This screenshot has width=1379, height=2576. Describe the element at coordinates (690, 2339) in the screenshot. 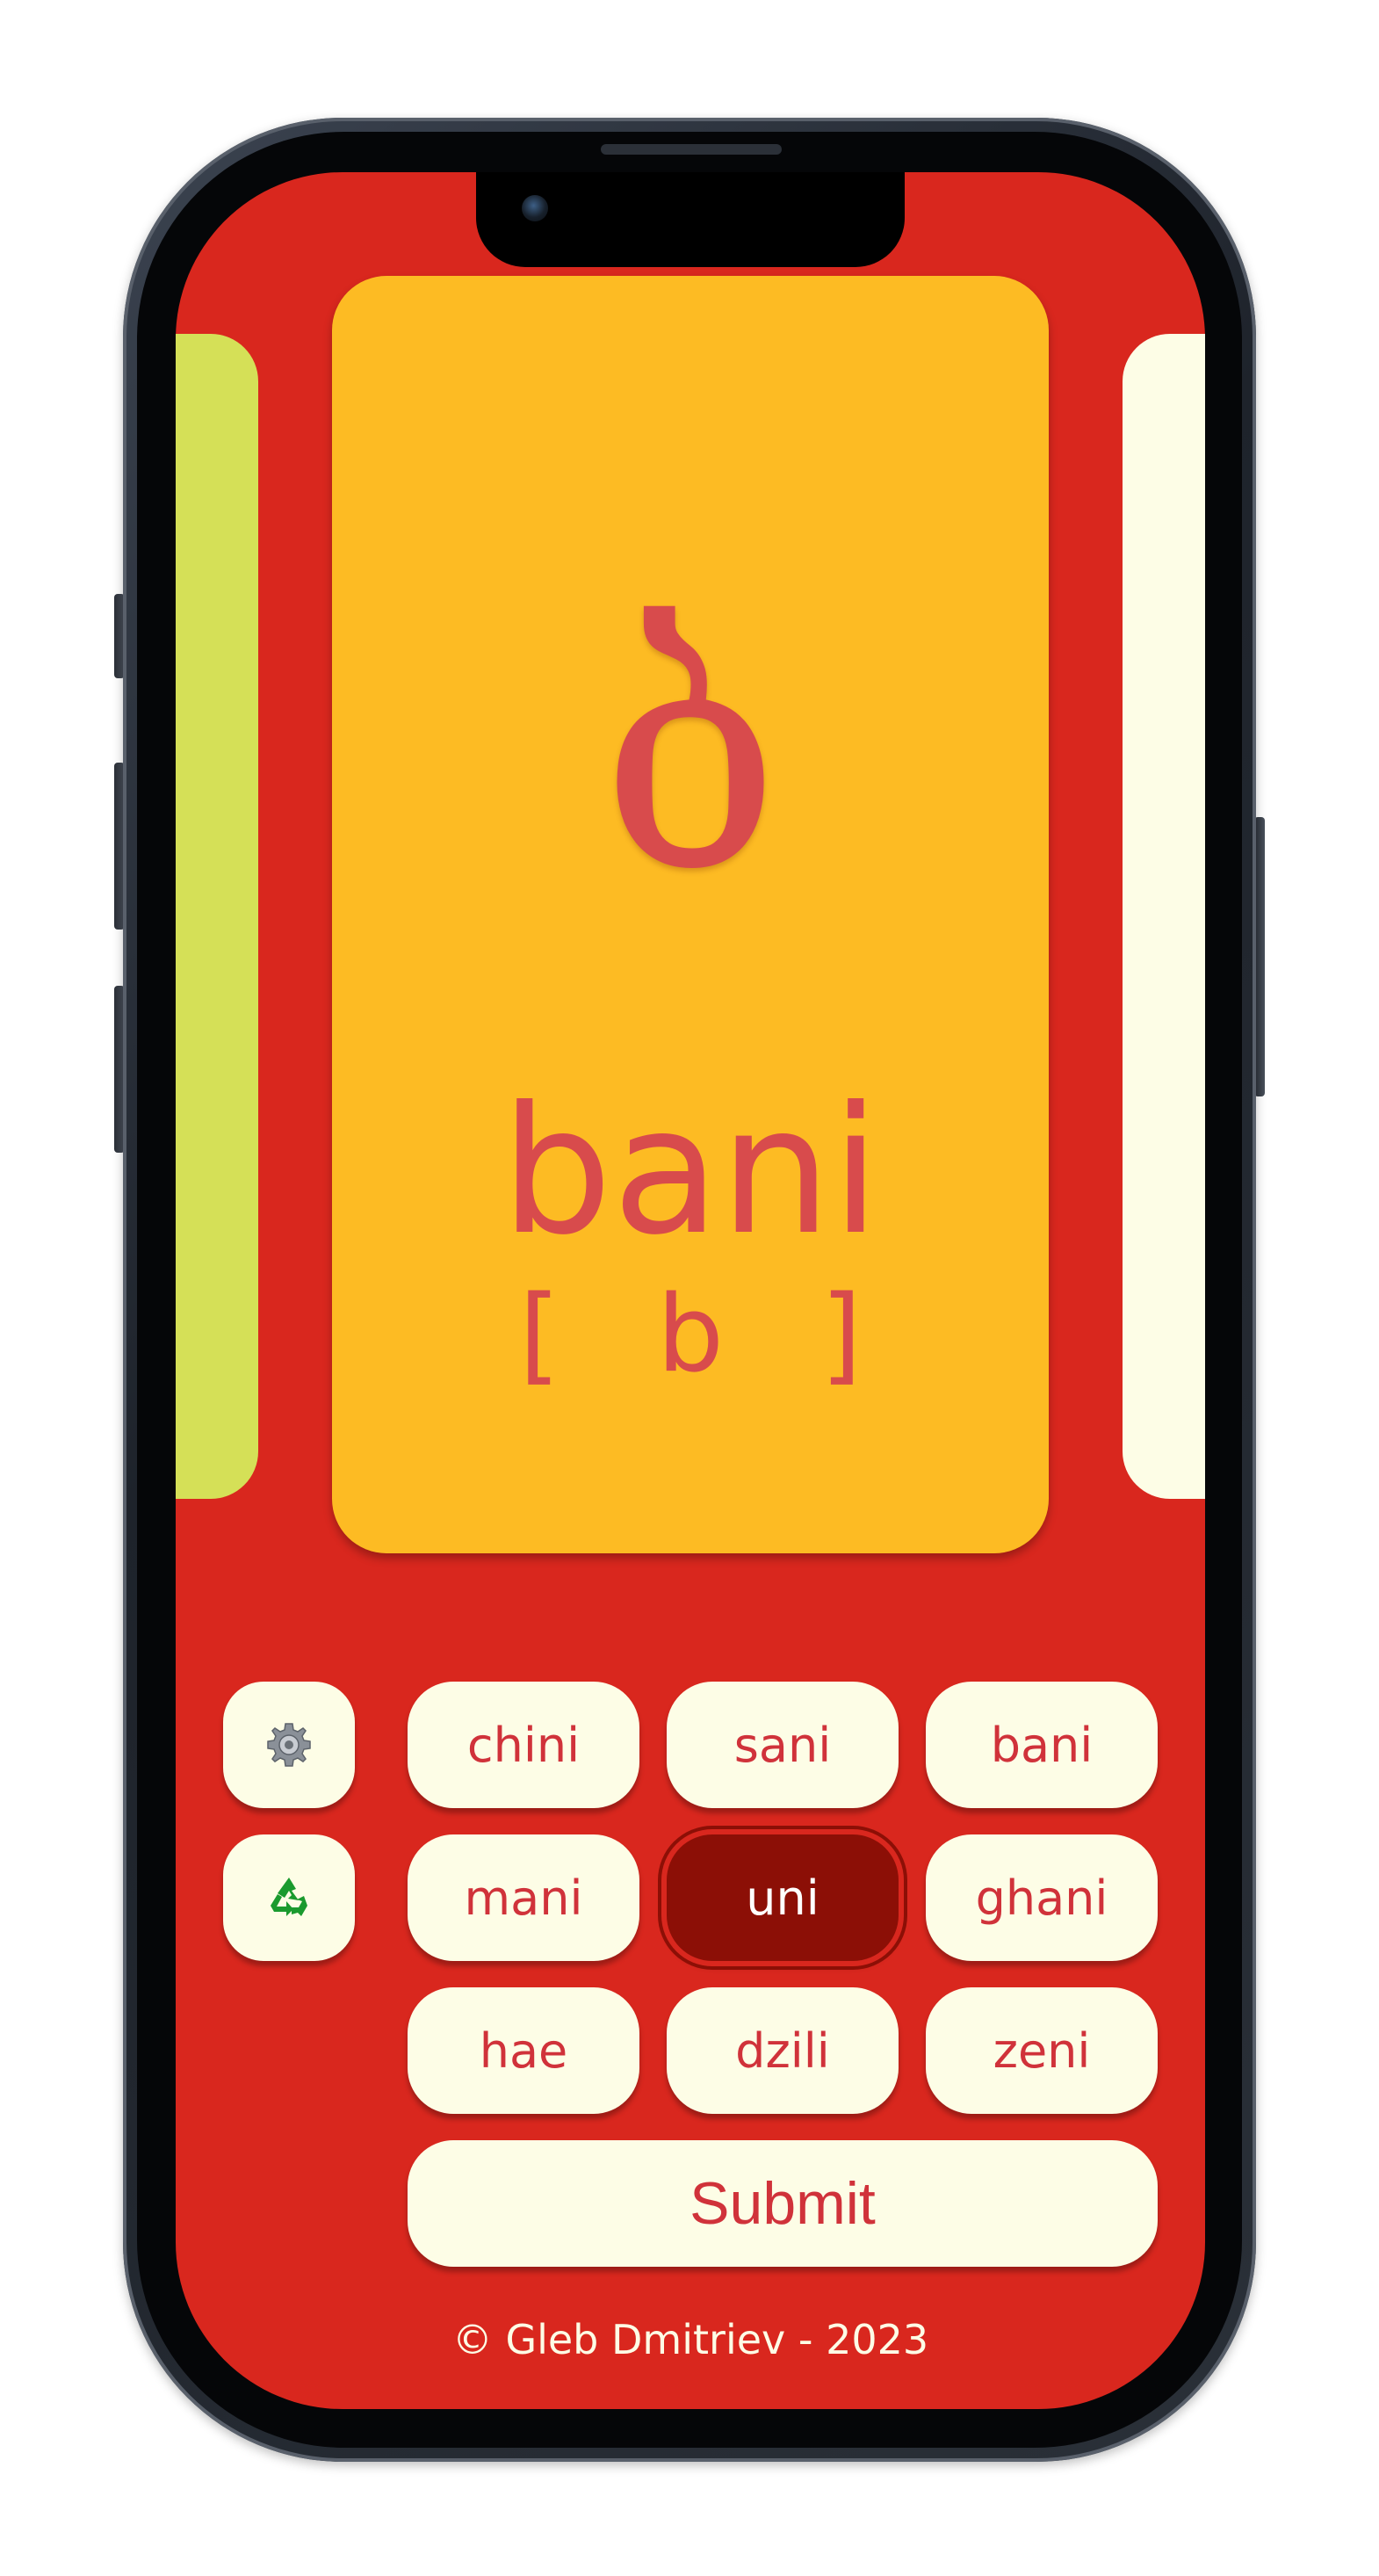

I see `copyright-footer: © Gleb Dmitriev - 2023` at that location.